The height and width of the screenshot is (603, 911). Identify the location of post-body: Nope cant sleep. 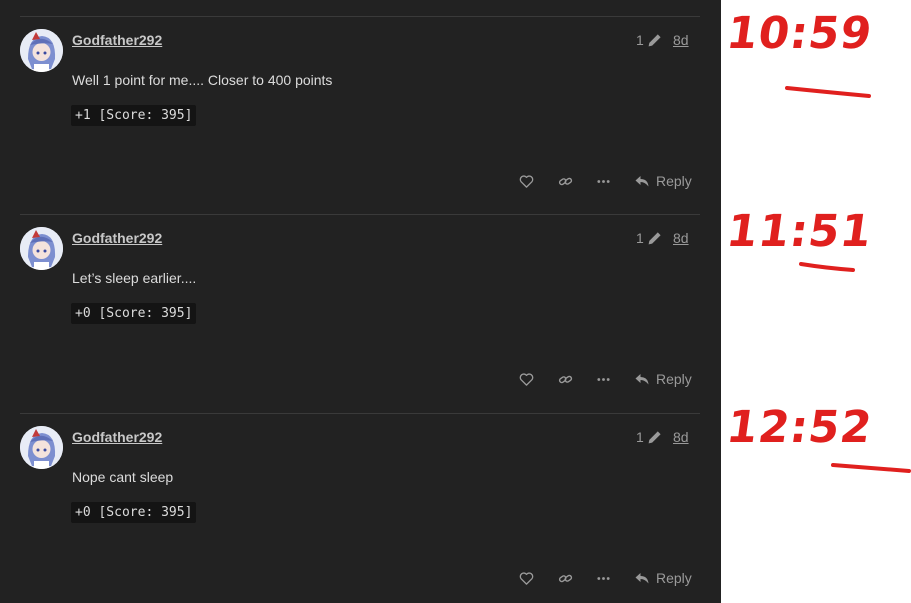
(123, 477).